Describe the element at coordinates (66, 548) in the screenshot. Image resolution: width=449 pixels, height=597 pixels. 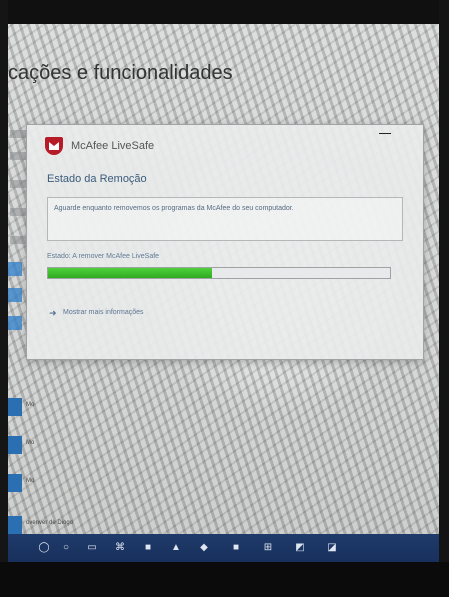
I see `search-icon: ○` at that location.